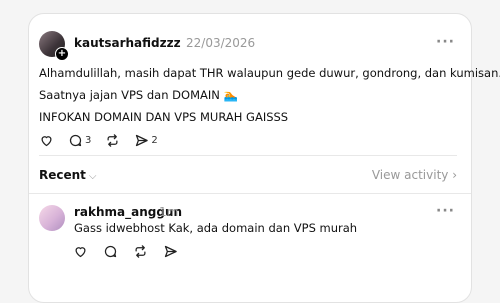 The image size is (500, 303). What do you see at coordinates (127, 43) in the screenshot?
I see `post-username: kautsarhafidzzz` at bounding box center [127, 43].